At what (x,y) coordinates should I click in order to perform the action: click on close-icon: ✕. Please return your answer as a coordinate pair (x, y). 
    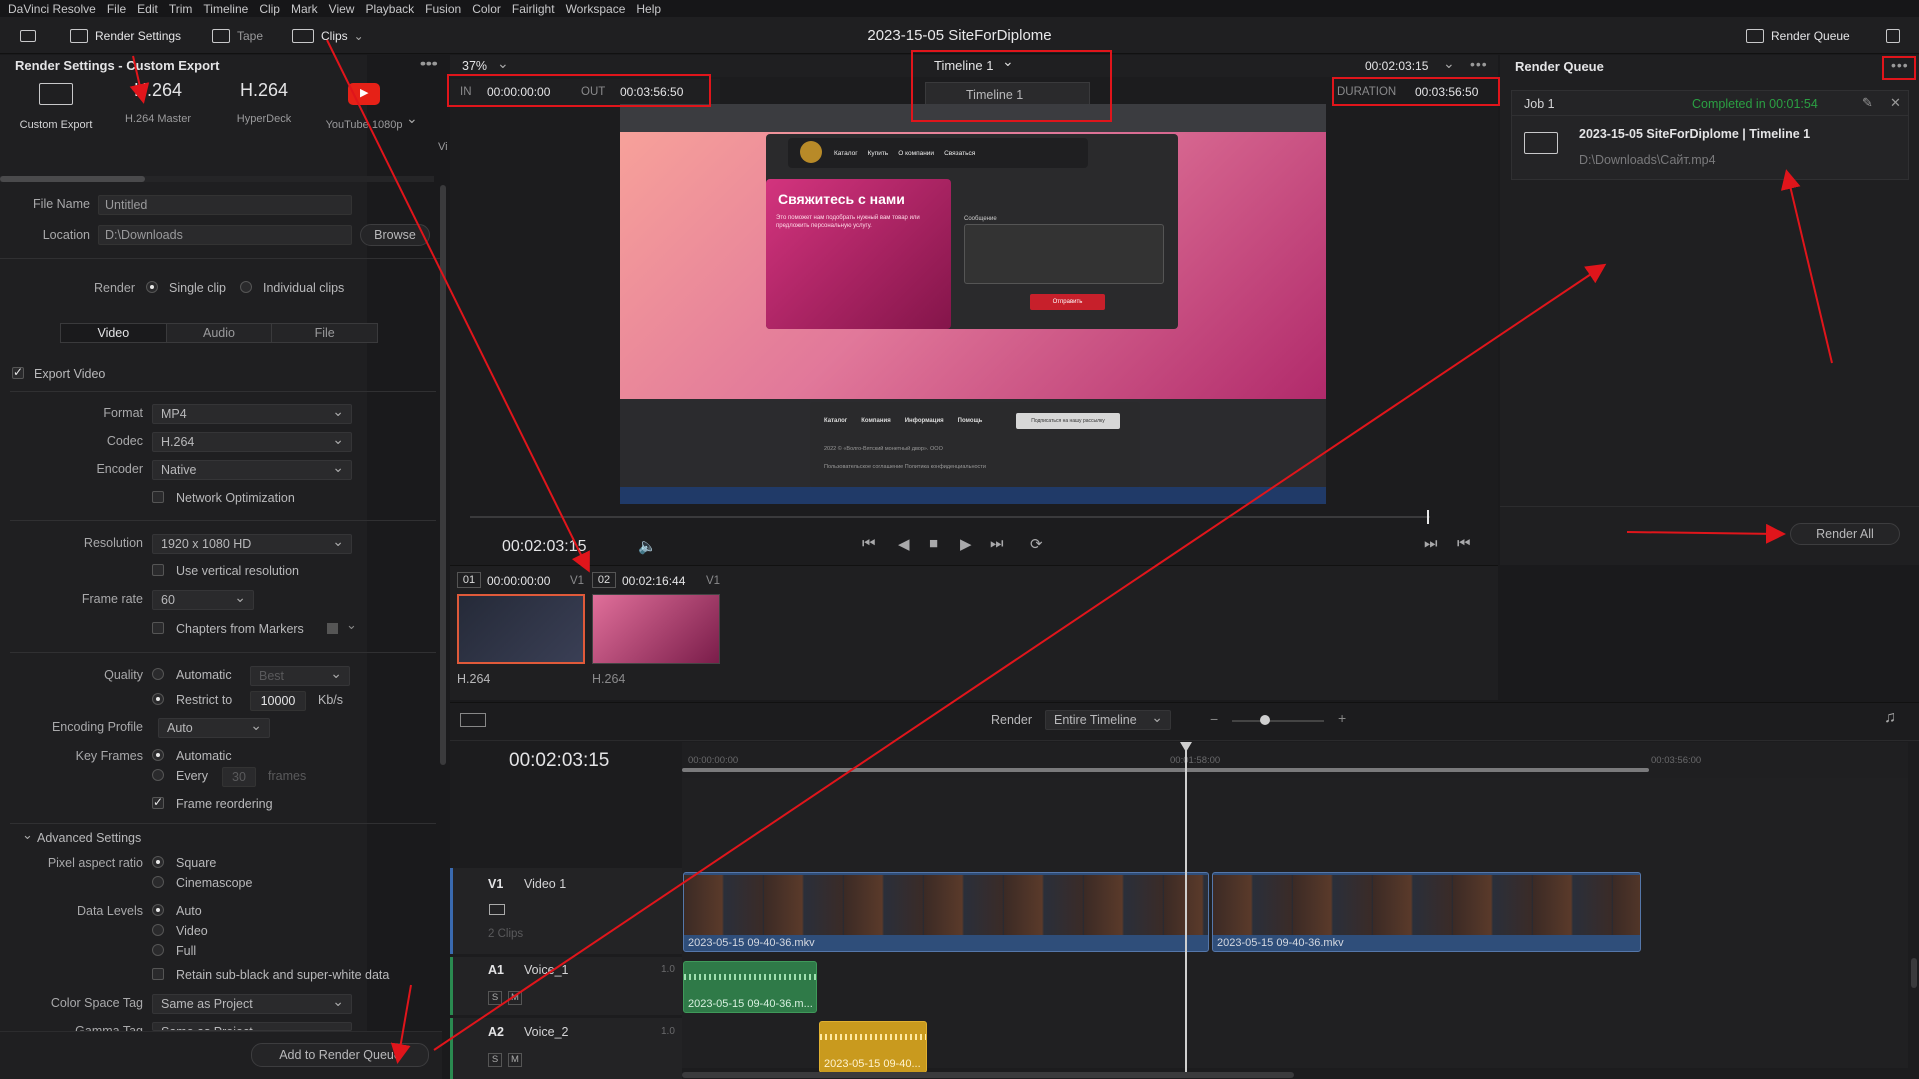
    Looking at the image, I should click on (1895, 103).